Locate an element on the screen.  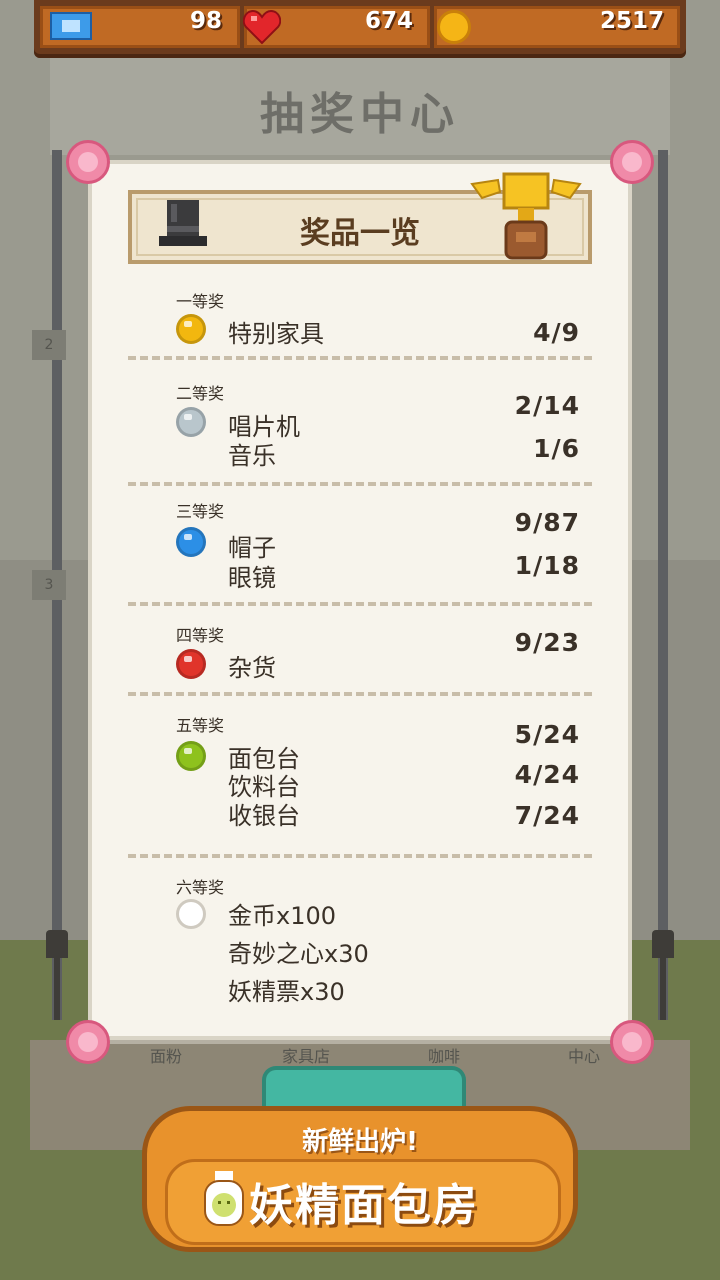
tier-5-count-3: 7/24 is located at coordinates (547, 815).